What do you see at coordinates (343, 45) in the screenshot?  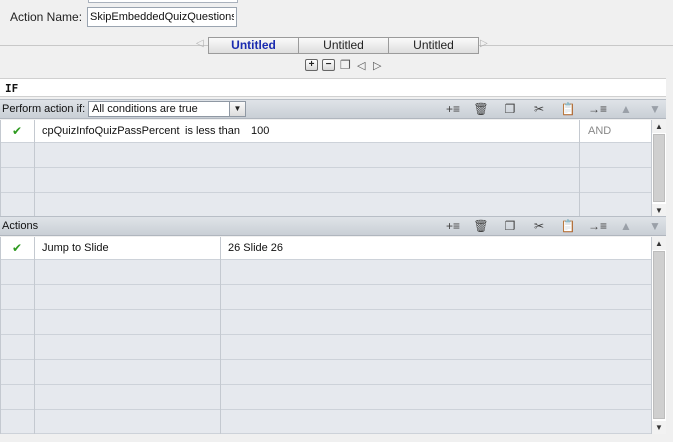 I see `tab-decision-2: Untitled` at bounding box center [343, 45].